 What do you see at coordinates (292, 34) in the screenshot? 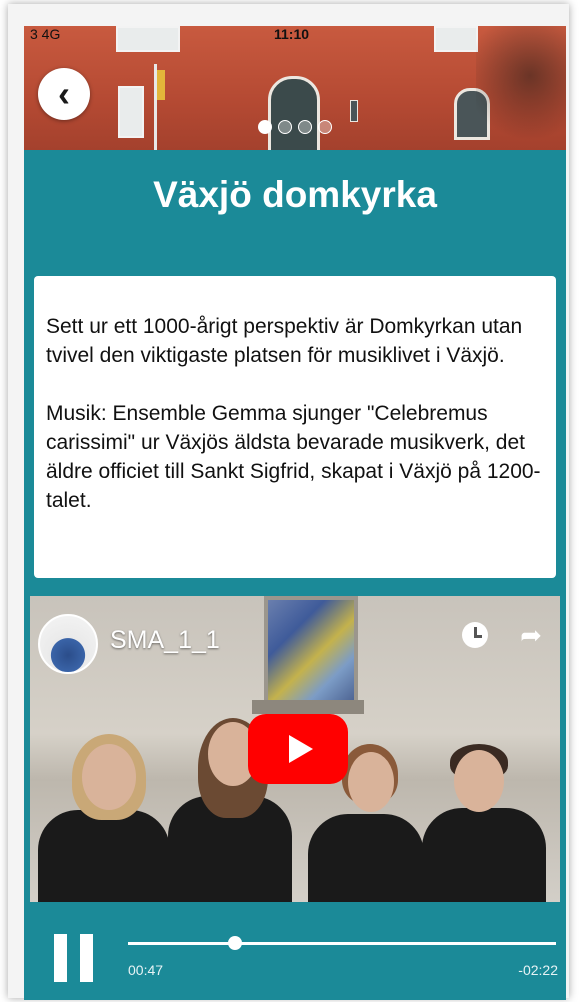
I see `status-time: 11:10` at bounding box center [292, 34].